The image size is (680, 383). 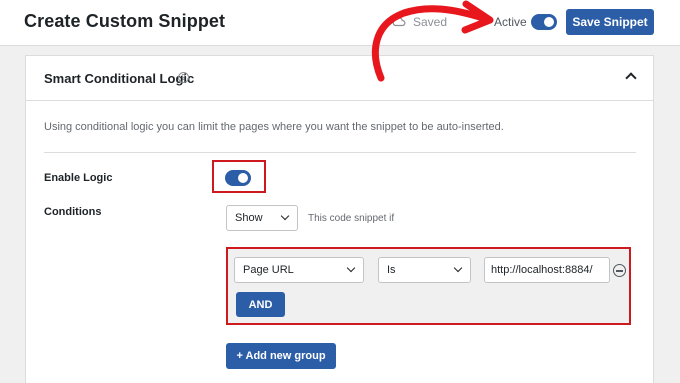 I want to click on section-title: Smart Conditional Logic, so click(x=119, y=78).